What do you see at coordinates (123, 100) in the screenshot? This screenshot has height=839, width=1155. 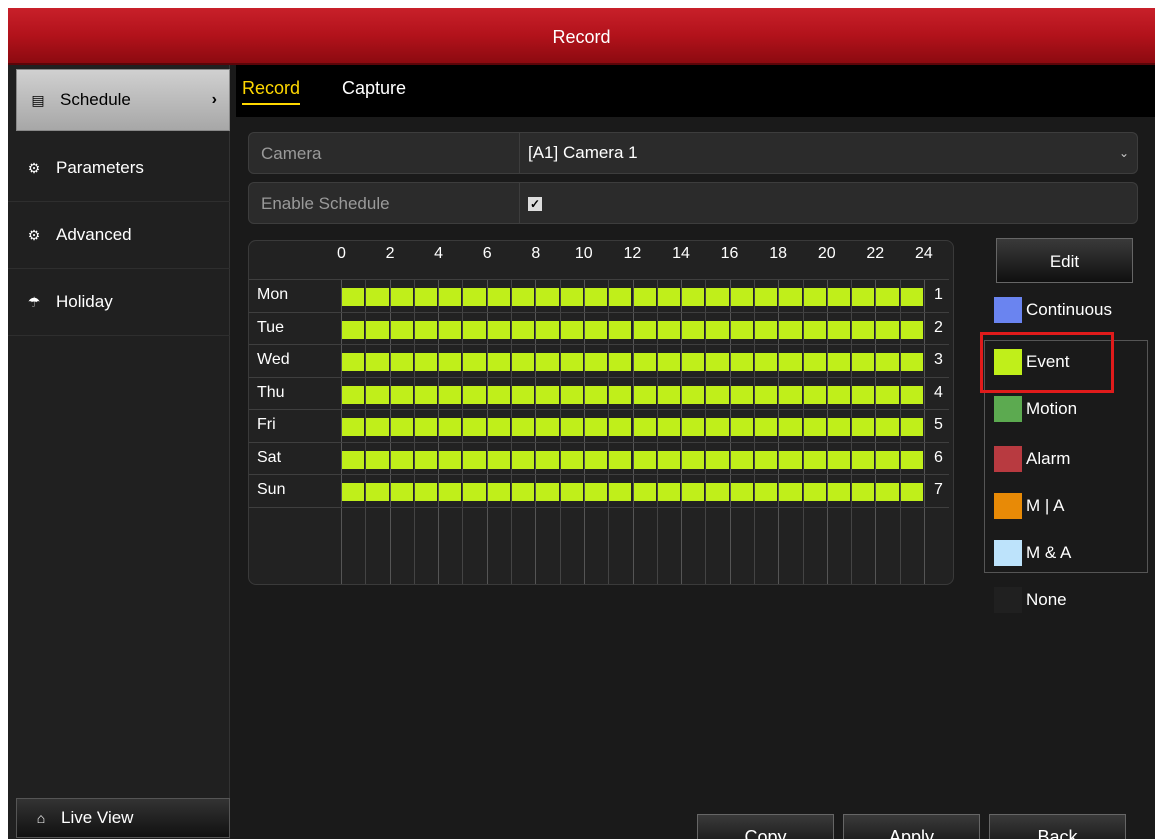 I see `sidebar-item-schedule: ▤ Schedule ›` at bounding box center [123, 100].